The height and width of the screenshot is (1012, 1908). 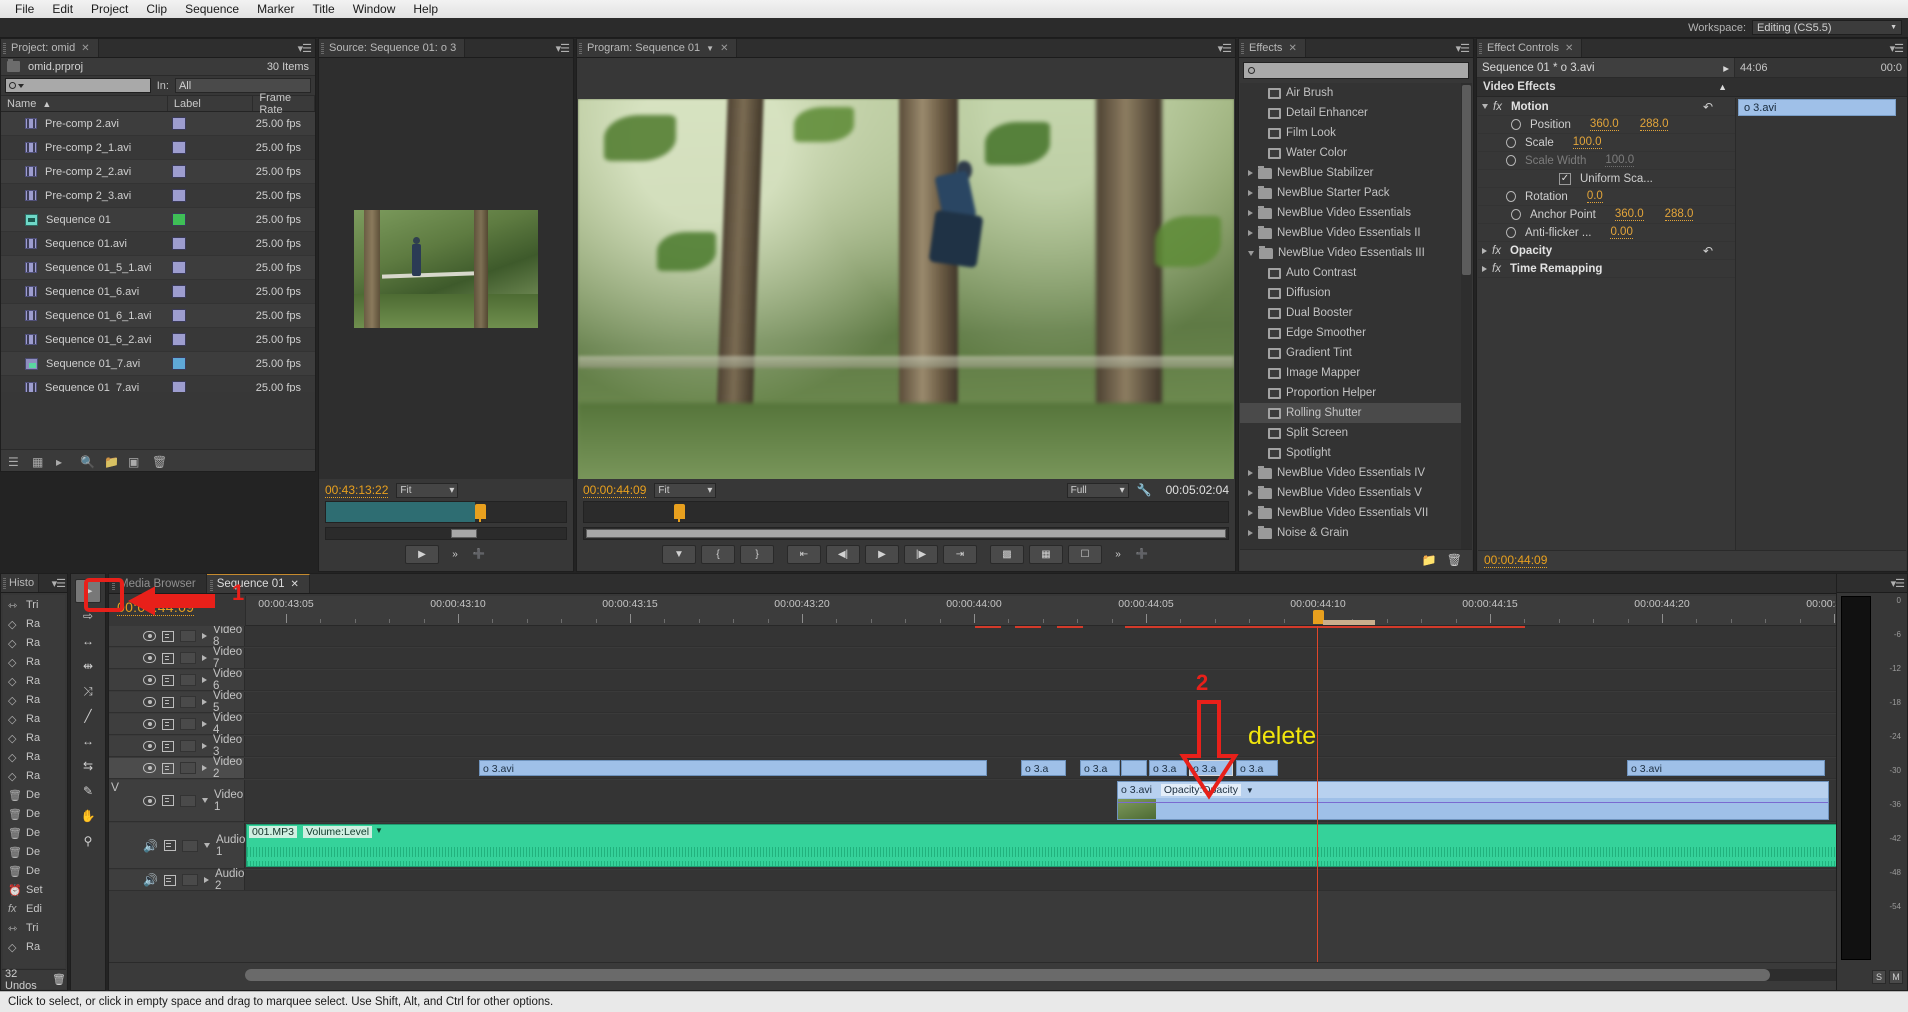 What do you see at coordinates (88, 841) in the screenshot?
I see `zoom-tool: ⚲` at bounding box center [88, 841].